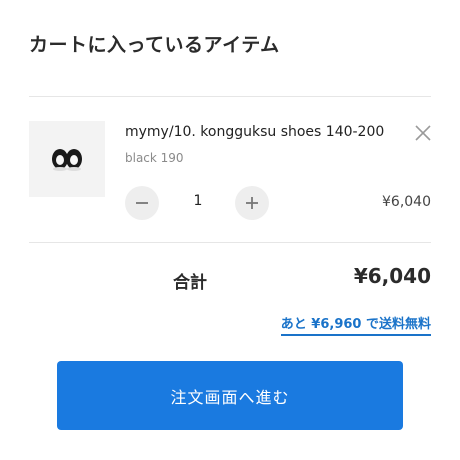 Image resolution: width=460 pixels, height=460 pixels. What do you see at coordinates (198, 201) in the screenshot?
I see `quantity-value: 1` at bounding box center [198, 201].